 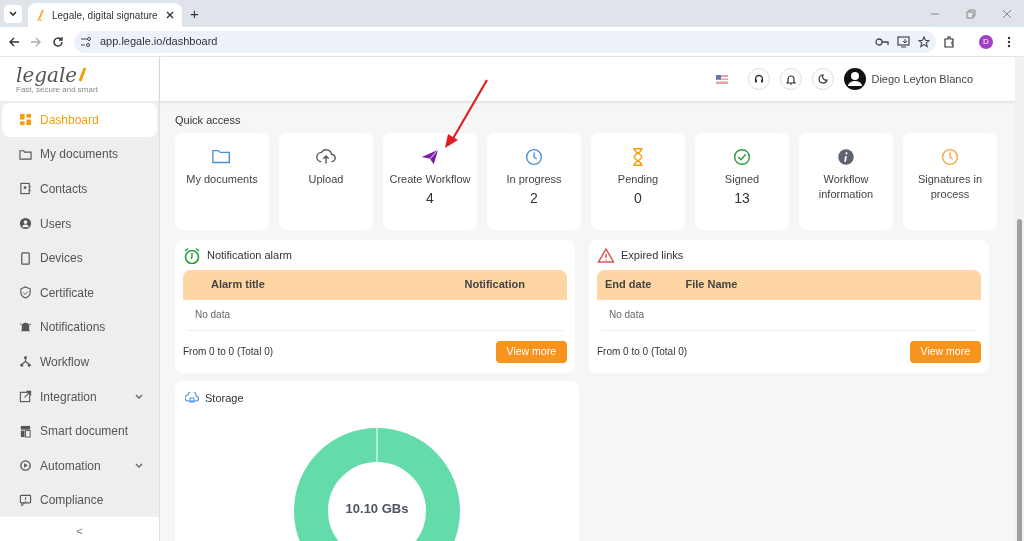 I want to click on panel-title: Notification alarm, so click(x=249, y=256).